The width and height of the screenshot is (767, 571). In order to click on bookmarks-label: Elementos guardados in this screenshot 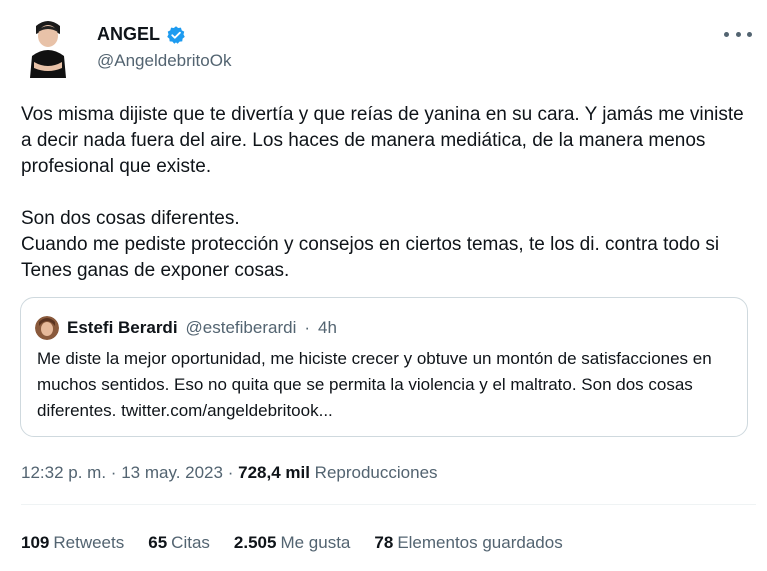, I will do `click(480, 542)`.